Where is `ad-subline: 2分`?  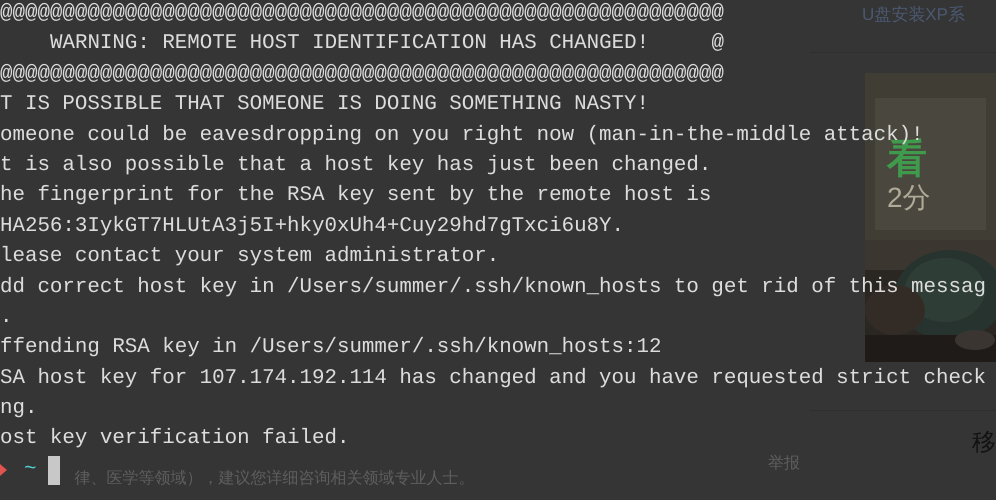 ad-subline: 2分 is located at coordinates (909, 198).